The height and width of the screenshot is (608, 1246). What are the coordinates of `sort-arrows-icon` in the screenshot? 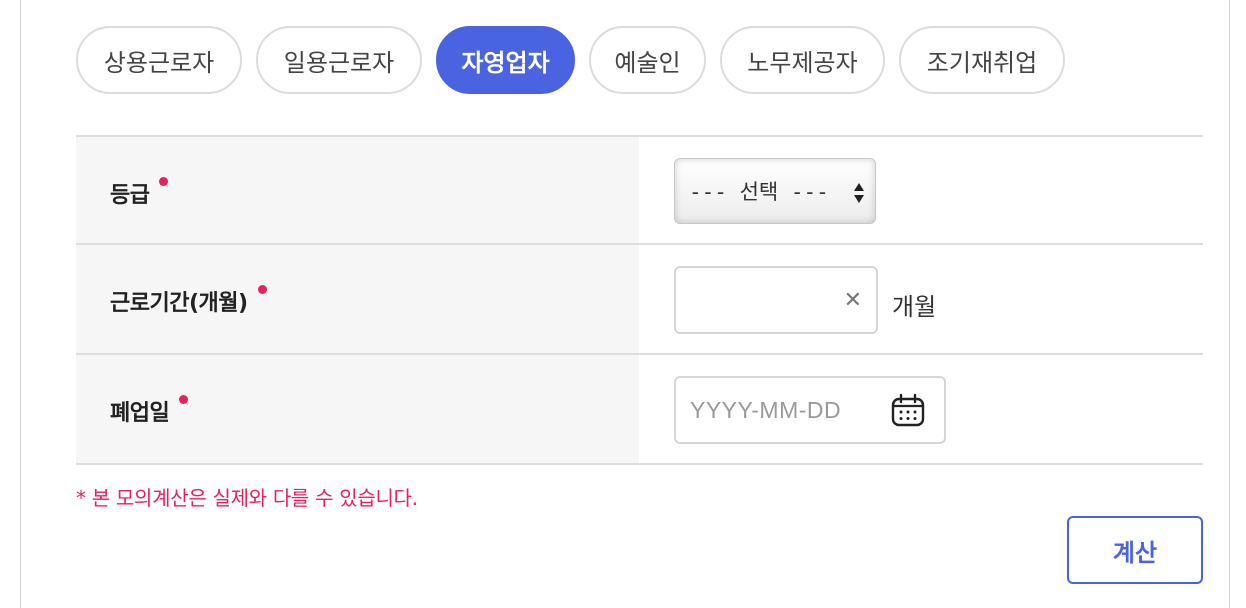 It's located at (859, 193).